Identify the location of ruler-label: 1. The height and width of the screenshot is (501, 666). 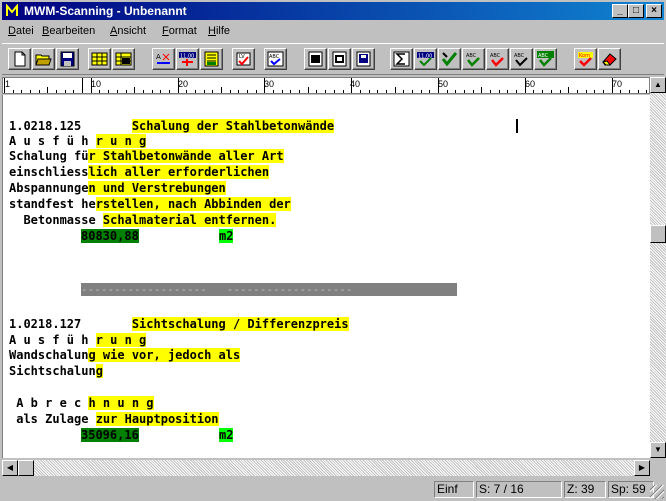
(8, 84).